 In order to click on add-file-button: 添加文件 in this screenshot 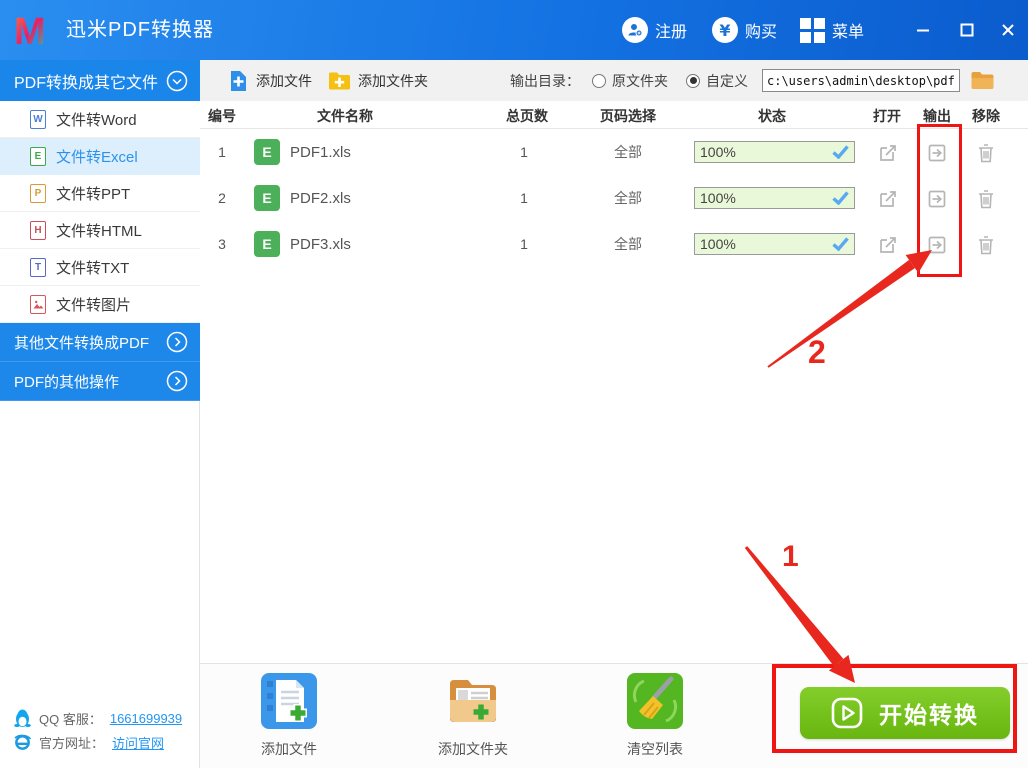, I will do `click(270, 81)`.